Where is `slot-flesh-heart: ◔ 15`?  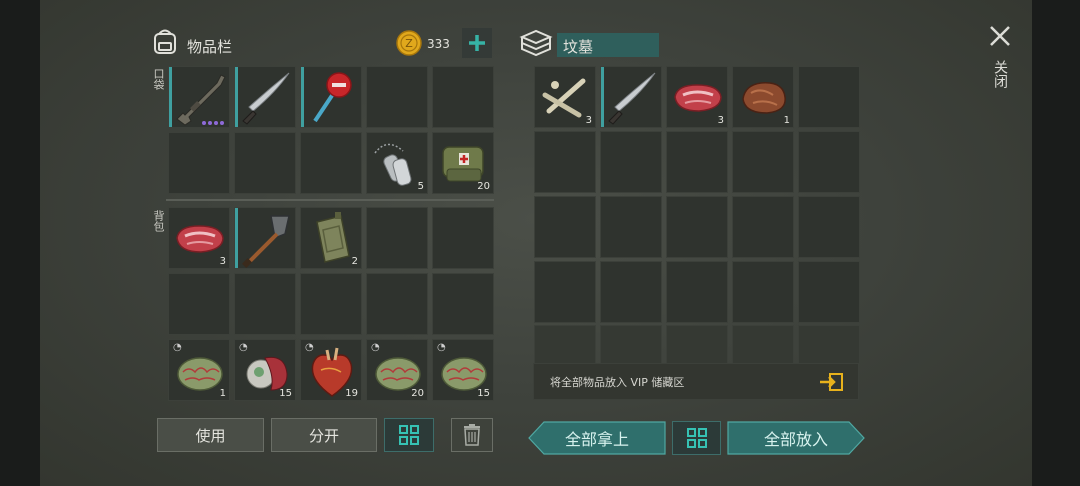
slot-flesh-heart: ◔ 15 is located at coordinates (265, 370).